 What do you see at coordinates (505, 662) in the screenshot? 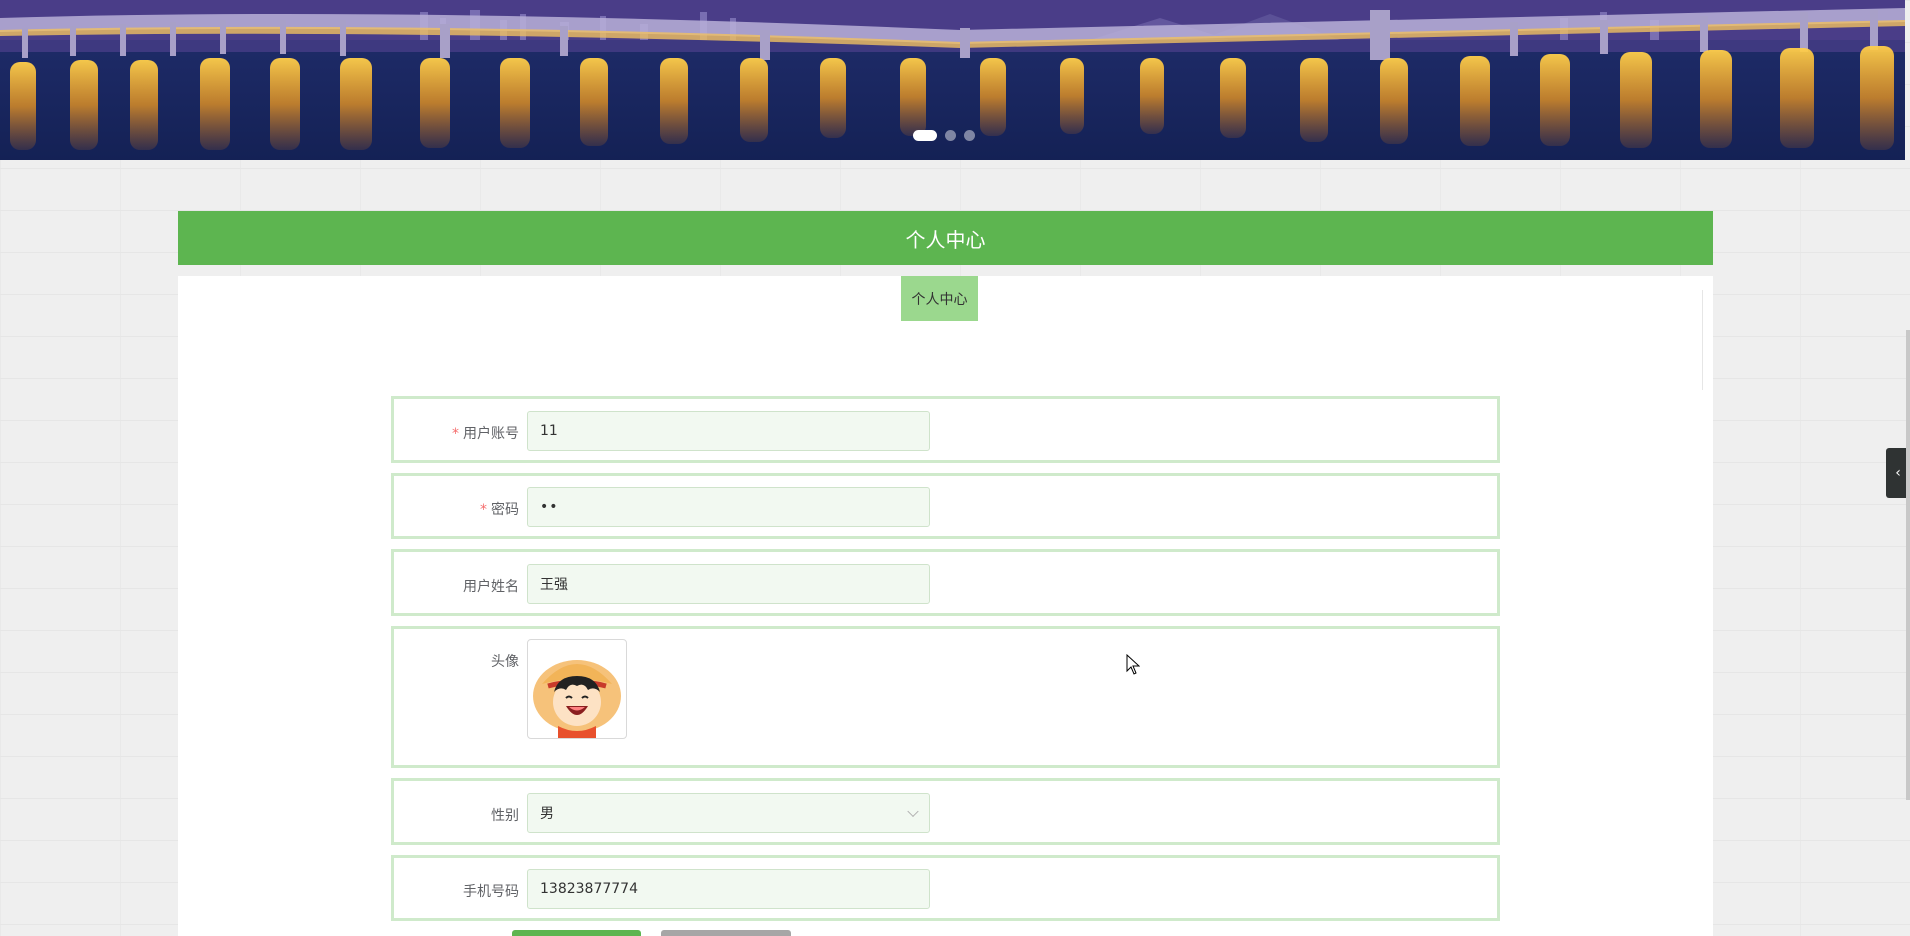
I see `avatar-label: 头像` at bounding box center [505, 662].